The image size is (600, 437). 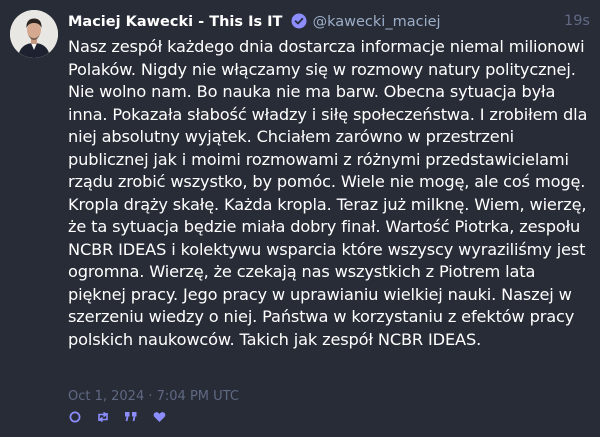 What do you see at coordinates (75, 417) in the screenshot?
I see `reply-icon` at bounding box center [75, 417].